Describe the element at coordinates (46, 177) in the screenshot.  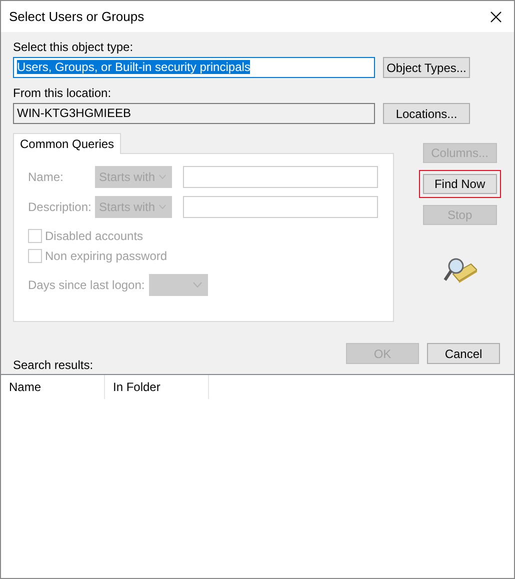
I see `query-label: Name:` at that location.